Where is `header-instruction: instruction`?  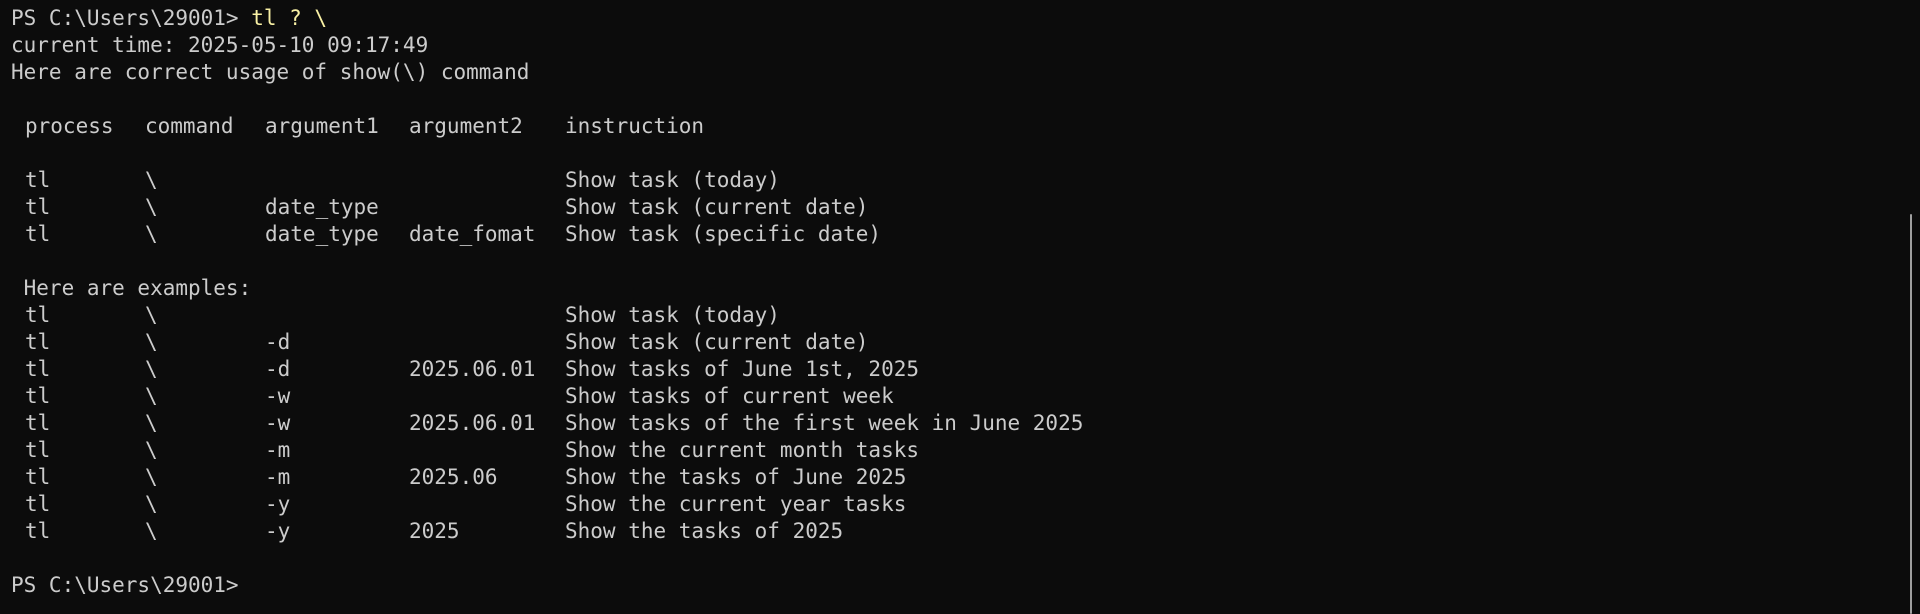 header-instruction: instruction is located at coordinates (635, 126).